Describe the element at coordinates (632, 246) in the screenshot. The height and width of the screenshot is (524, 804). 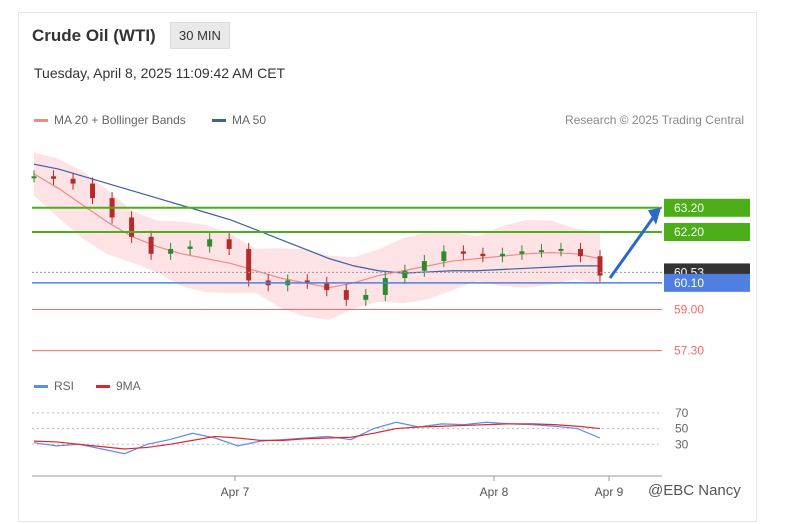
I see `forecast-arrow` at that location.